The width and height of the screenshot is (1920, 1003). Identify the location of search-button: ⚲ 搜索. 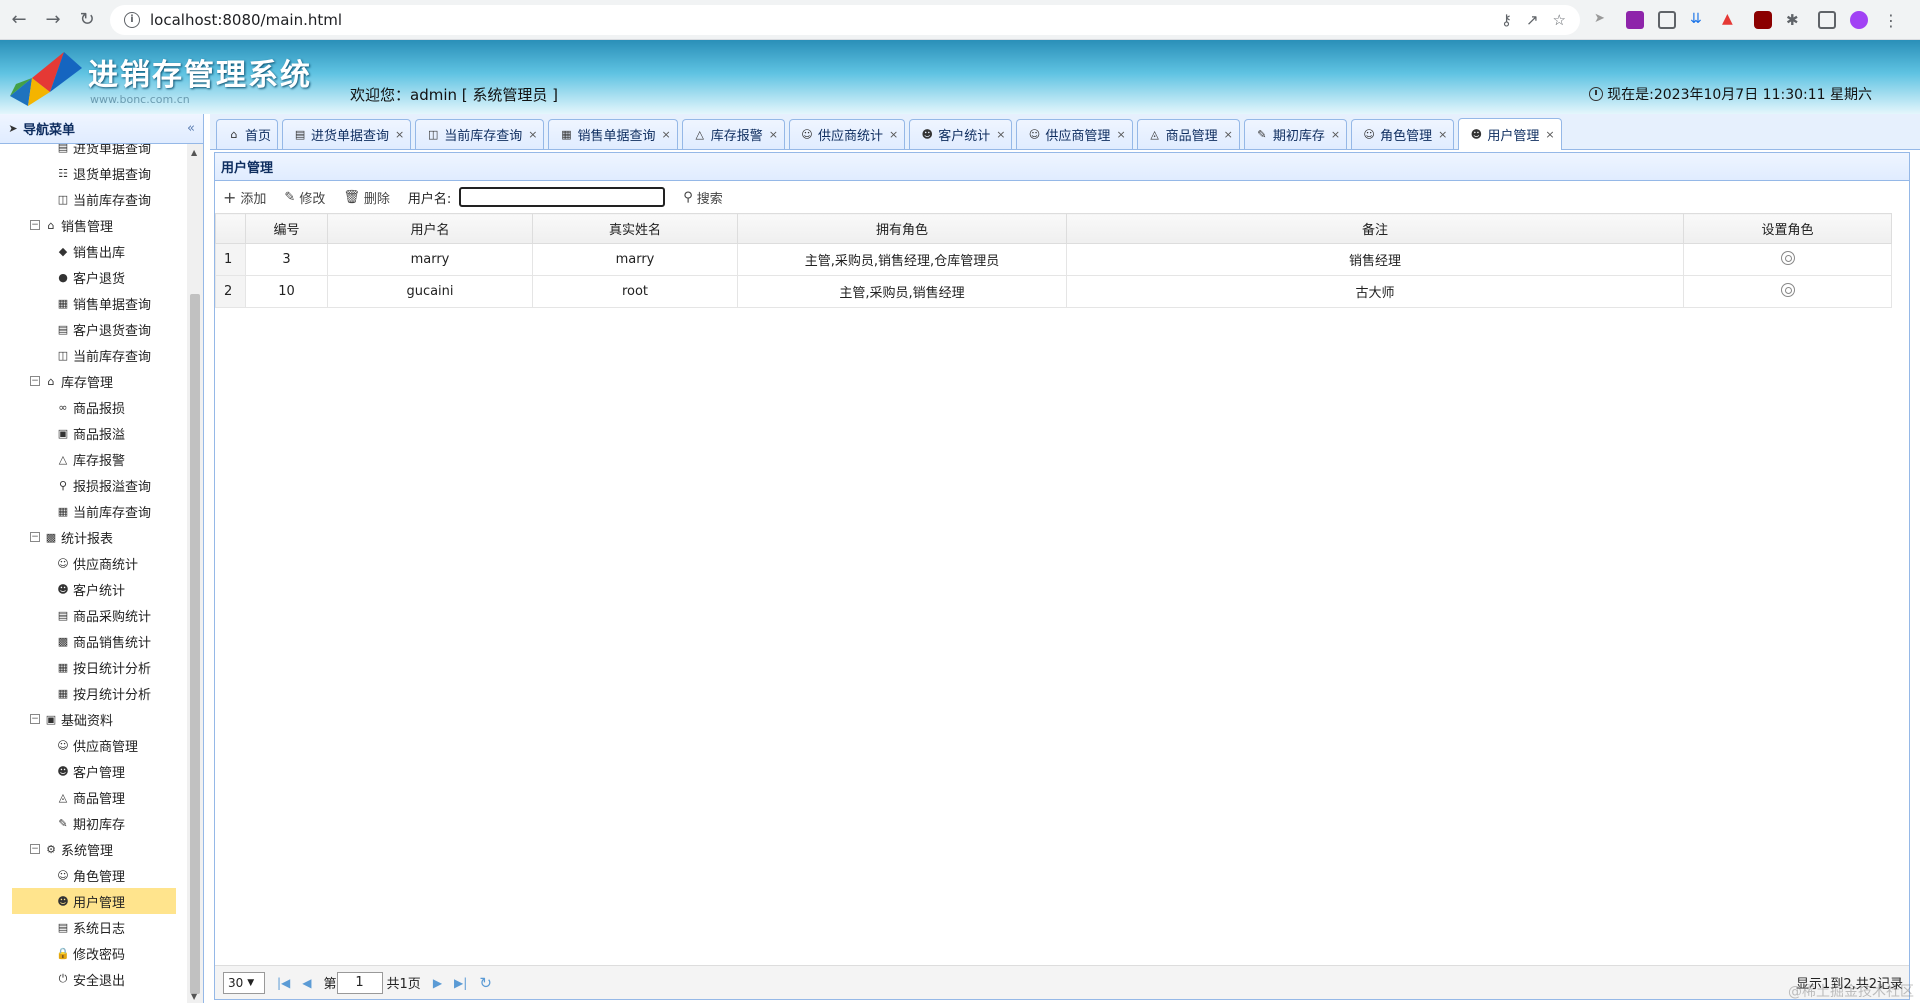
(703, 197).